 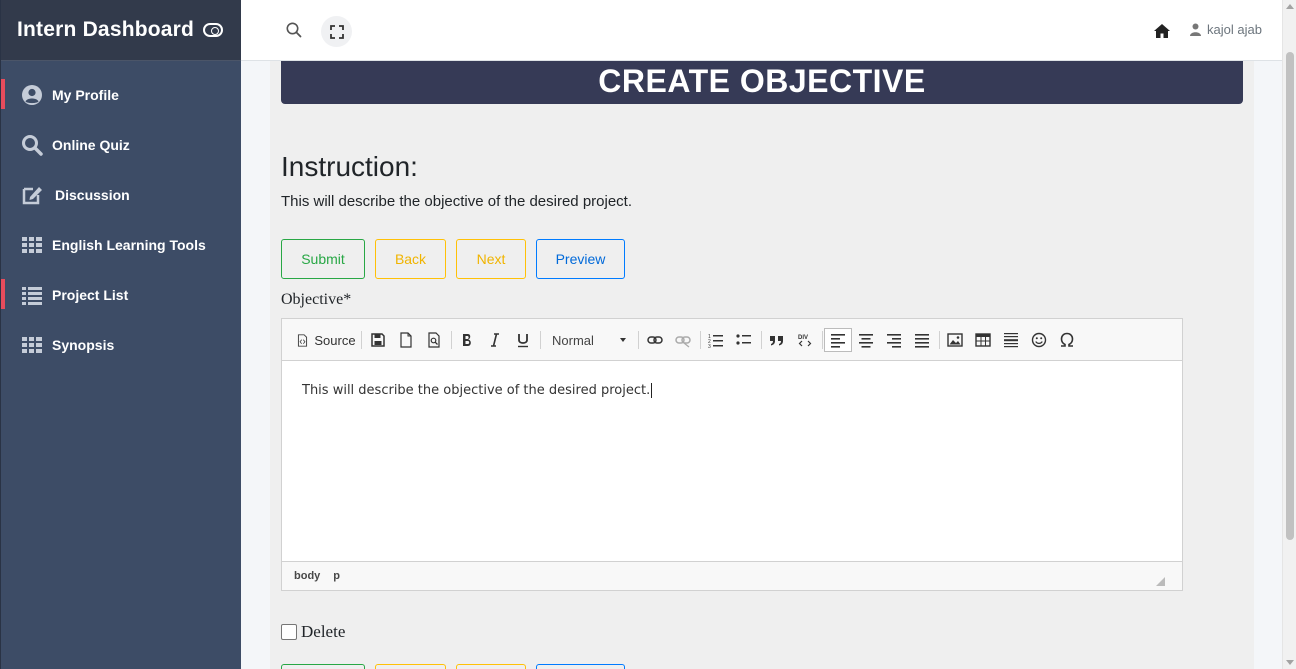 What do you see at coordinates (129, 245) in the screenshot?
I see `sidebar-item-label: English Learning Tools` at bounding box center [129, 245].